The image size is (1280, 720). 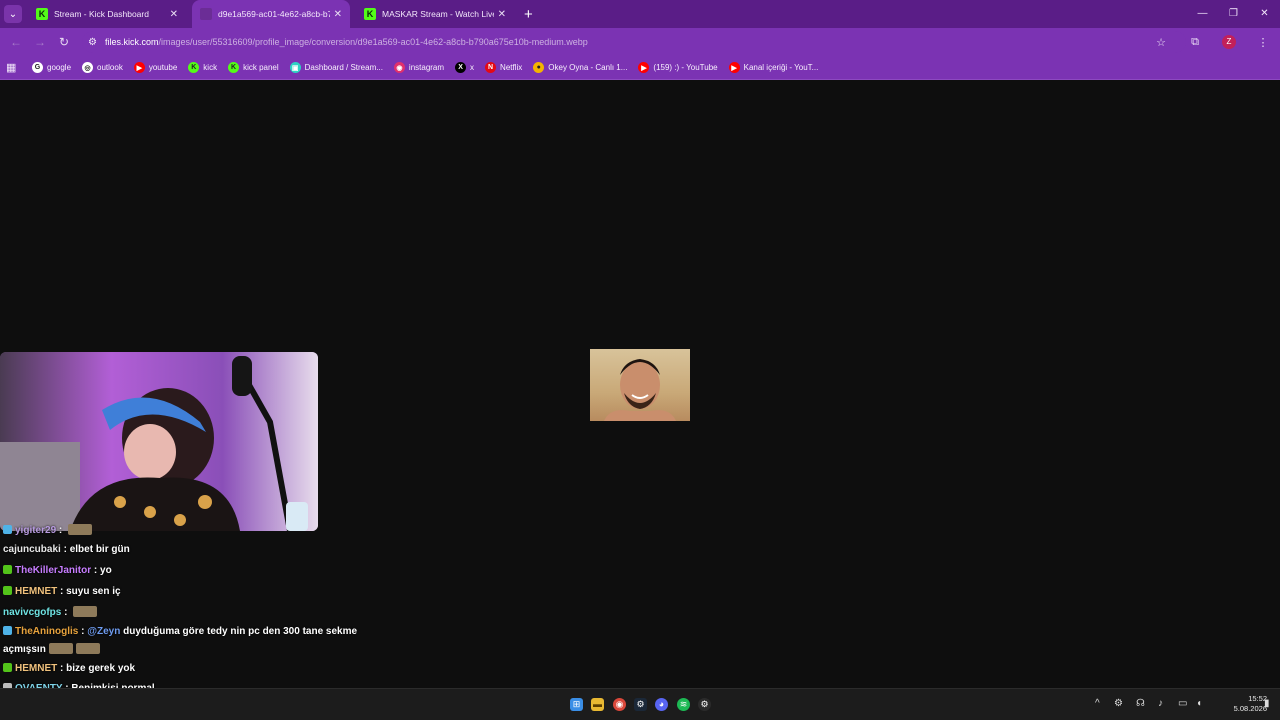 What do you see at coordinates (93, 591) in the screenshot?
I see `chat-text: suyu sen iç` at bounding box center [93, 591].